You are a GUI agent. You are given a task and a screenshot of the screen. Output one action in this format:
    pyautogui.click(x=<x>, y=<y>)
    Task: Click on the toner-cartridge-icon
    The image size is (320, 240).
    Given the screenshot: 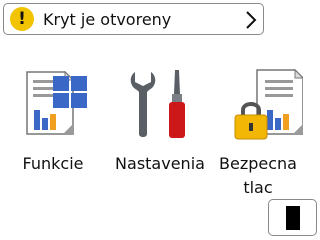 What is the action you would take?
    pyautogui.click(x=293, y=218)
    